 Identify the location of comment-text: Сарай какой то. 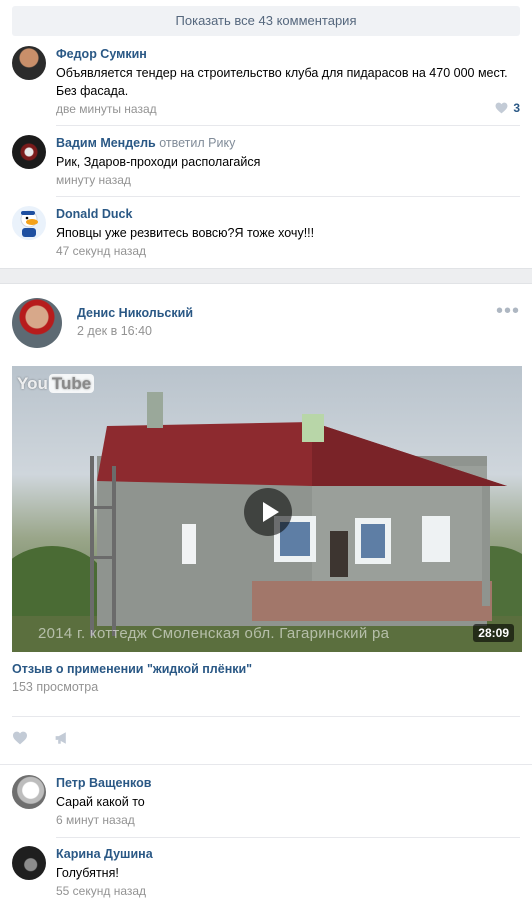
(100, 802).